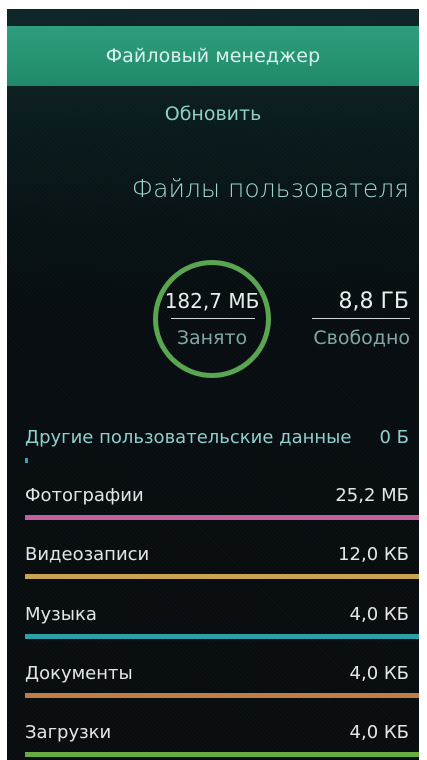 The width and height of the screenshot is (427, 760). I want to click on pulley-menu-title: Файловый менеджер, so click(213, 56).